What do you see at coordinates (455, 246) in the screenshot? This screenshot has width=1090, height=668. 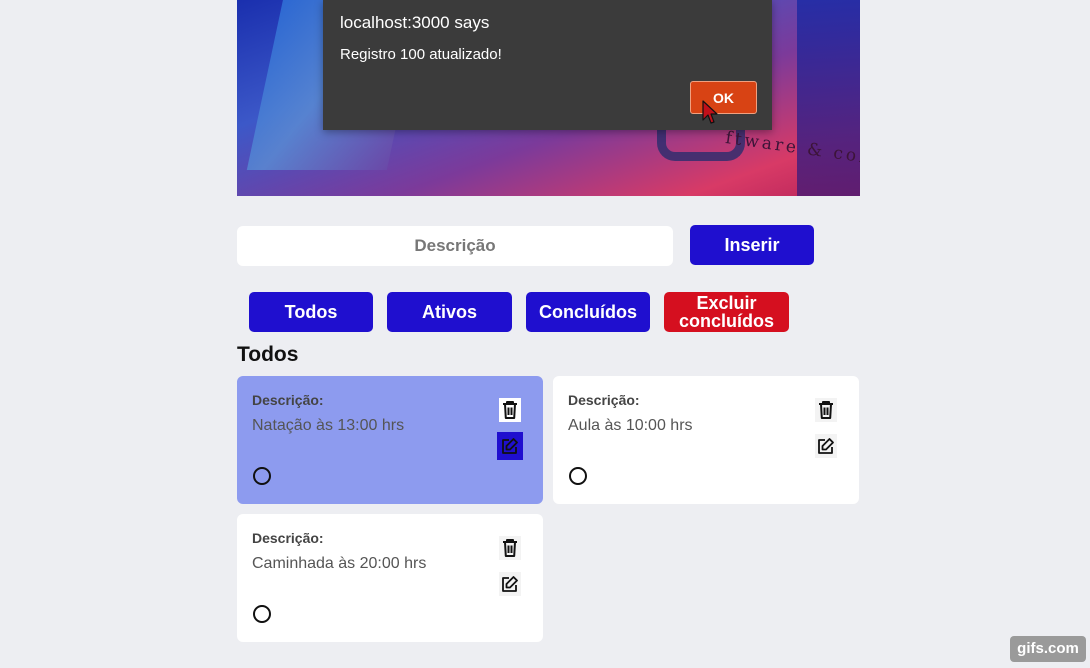 I see `description-input` at bounding box center [455, 246].